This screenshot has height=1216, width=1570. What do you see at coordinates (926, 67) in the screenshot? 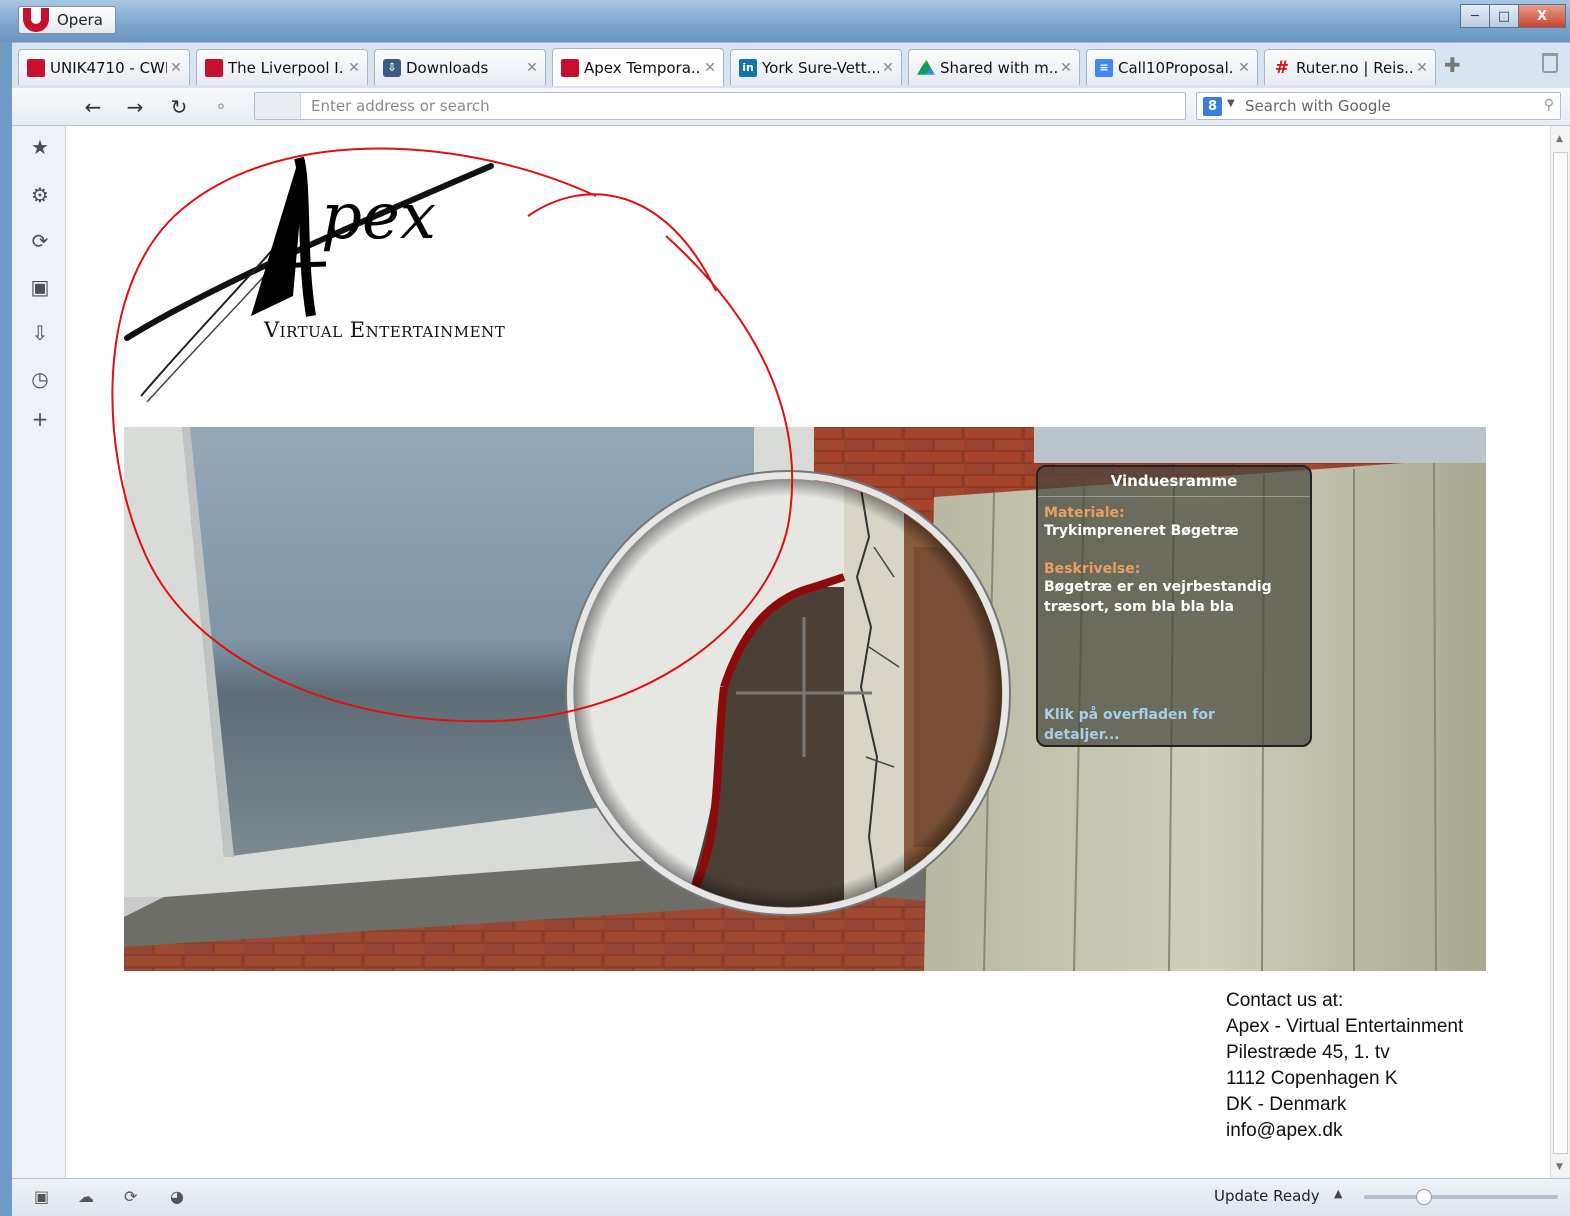
I see `google-drive-icon` at bounding box center [926, 67].